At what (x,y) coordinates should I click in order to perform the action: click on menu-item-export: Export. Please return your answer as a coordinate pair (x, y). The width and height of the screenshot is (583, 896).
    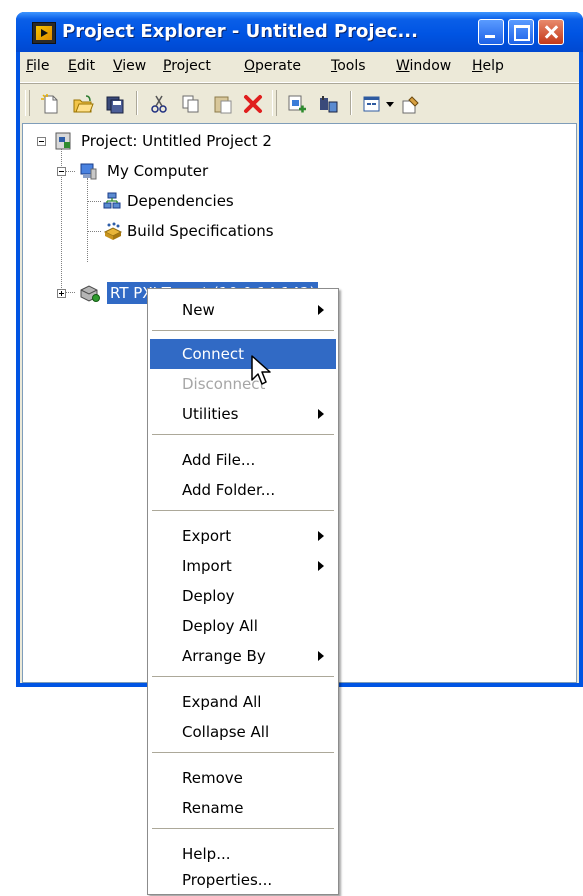
    Looking at the image, I should click on (243, 536).